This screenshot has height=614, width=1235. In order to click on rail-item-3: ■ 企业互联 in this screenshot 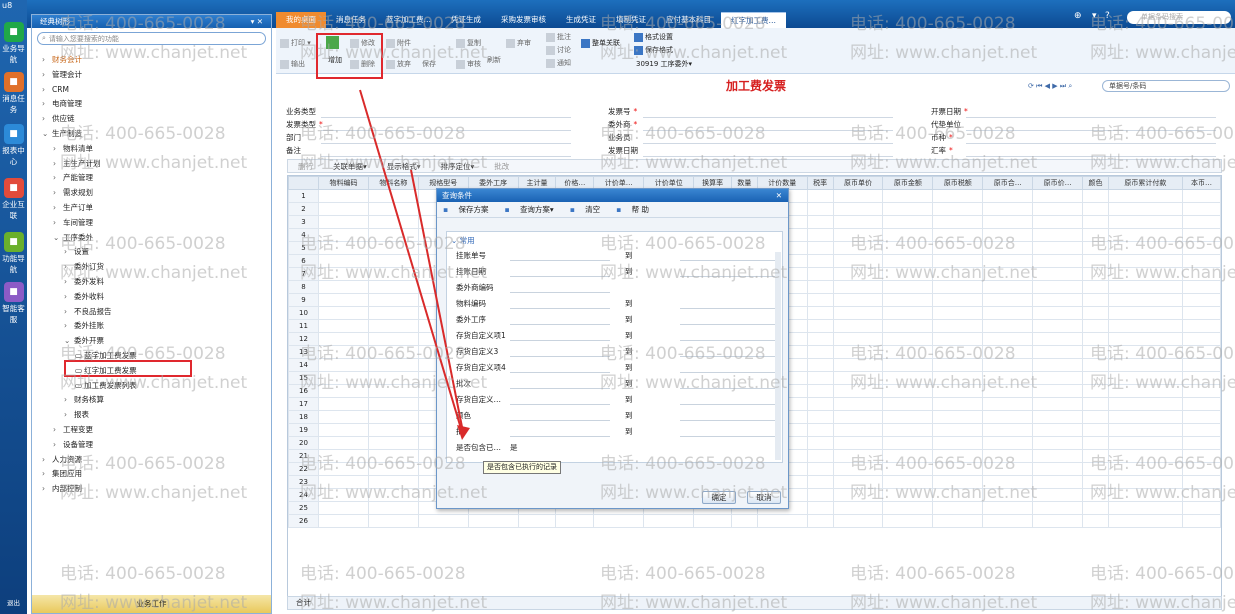, I will do `click(13, 198)`.